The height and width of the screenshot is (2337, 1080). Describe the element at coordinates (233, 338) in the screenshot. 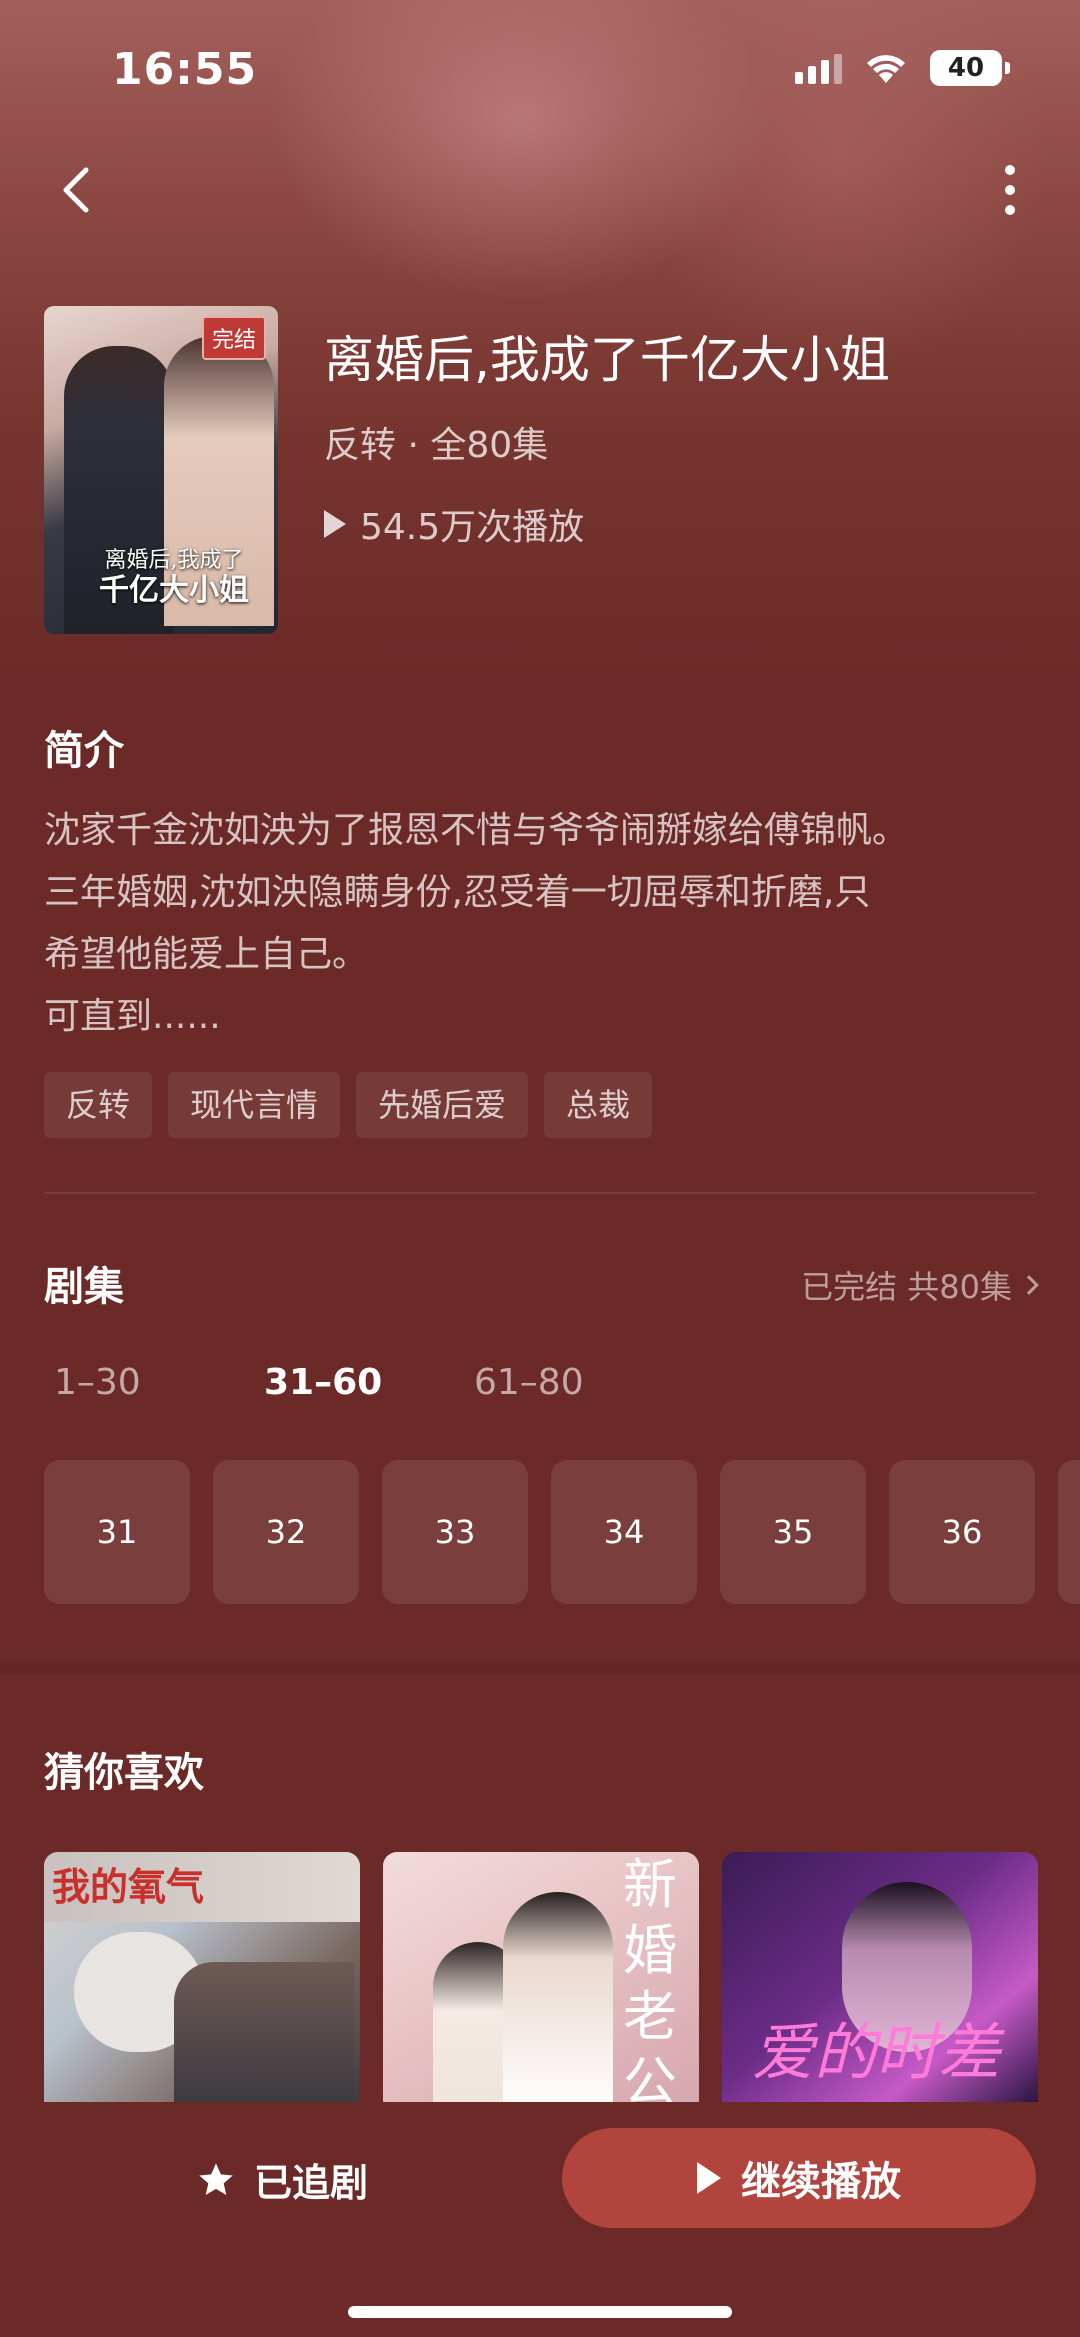

I see `completed-badge: 完结` at that location.